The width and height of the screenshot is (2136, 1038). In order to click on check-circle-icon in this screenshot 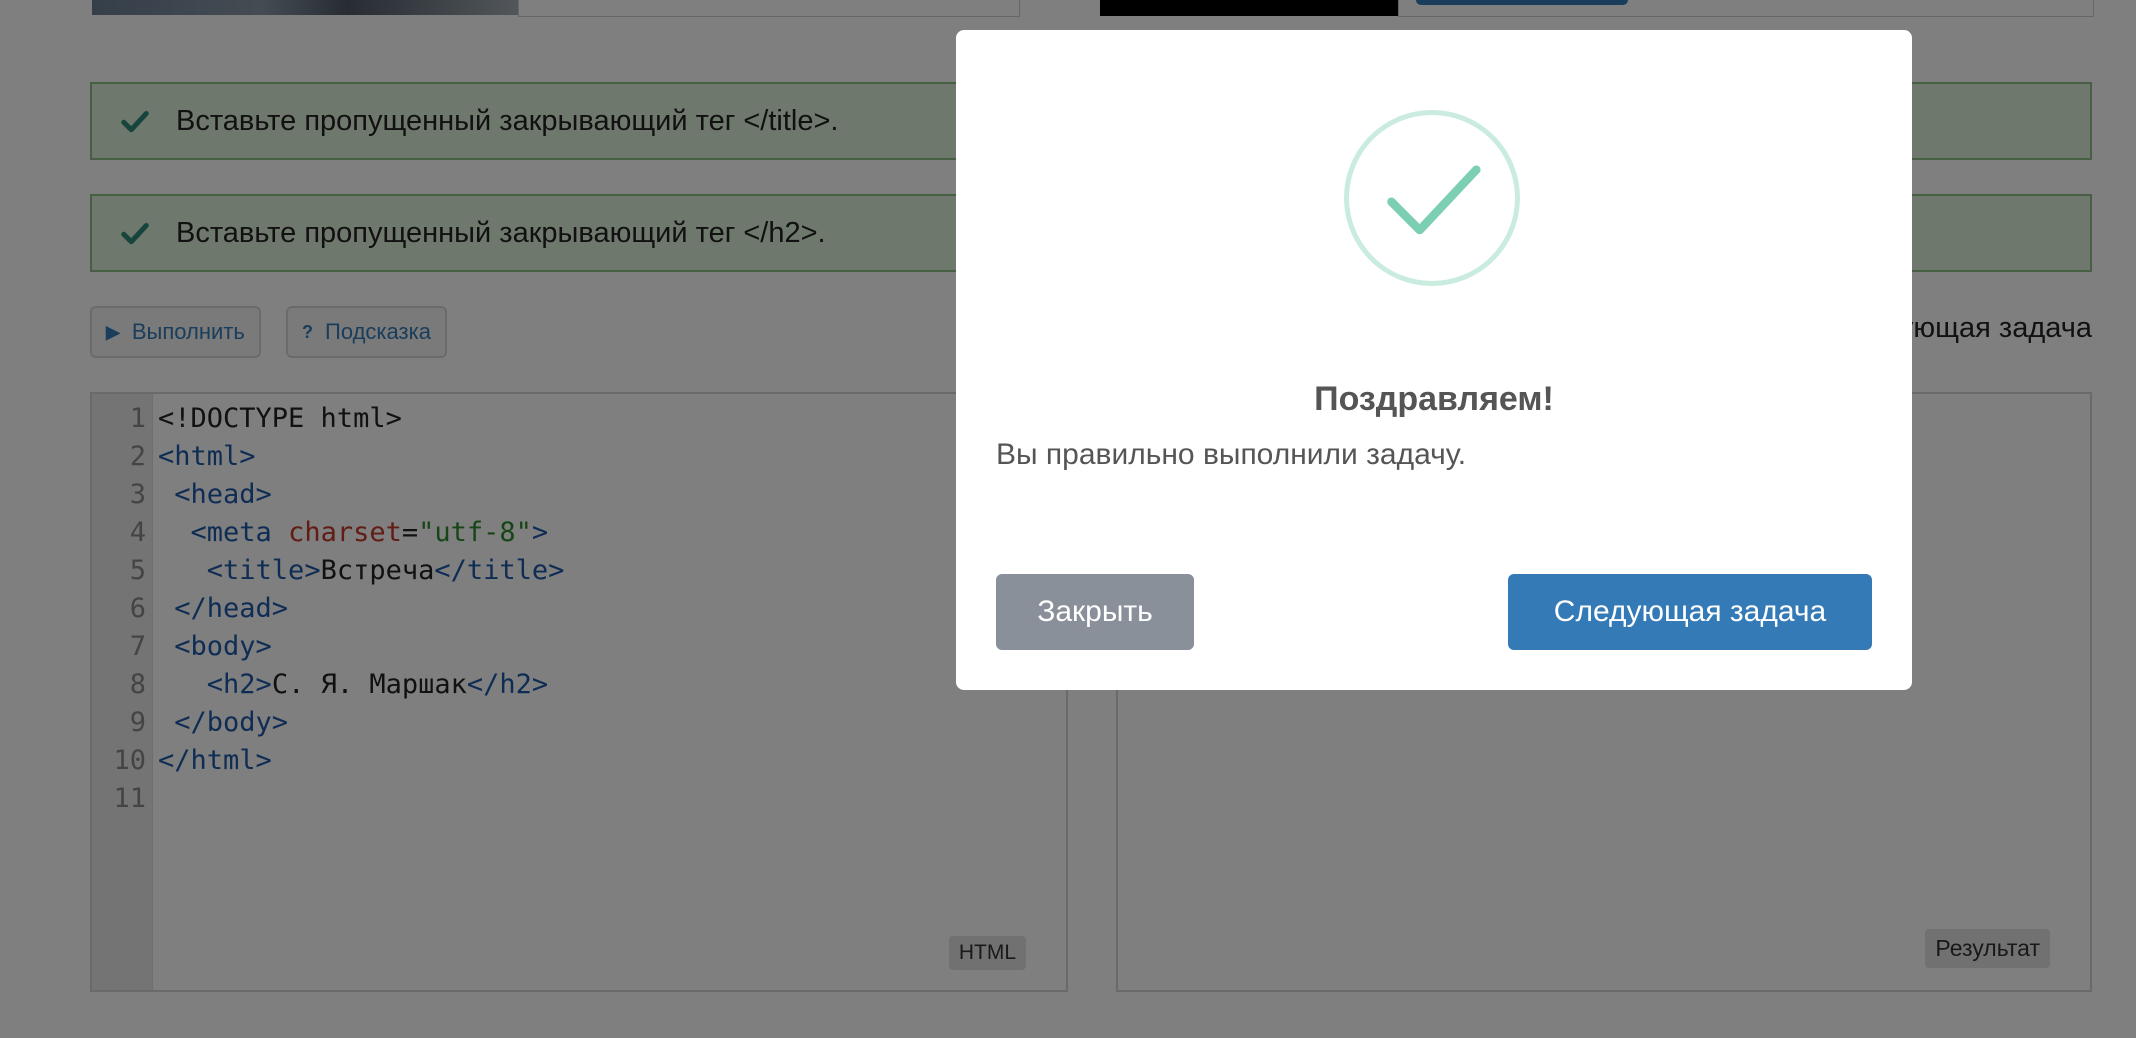, I will do `click(1432, 198)`.